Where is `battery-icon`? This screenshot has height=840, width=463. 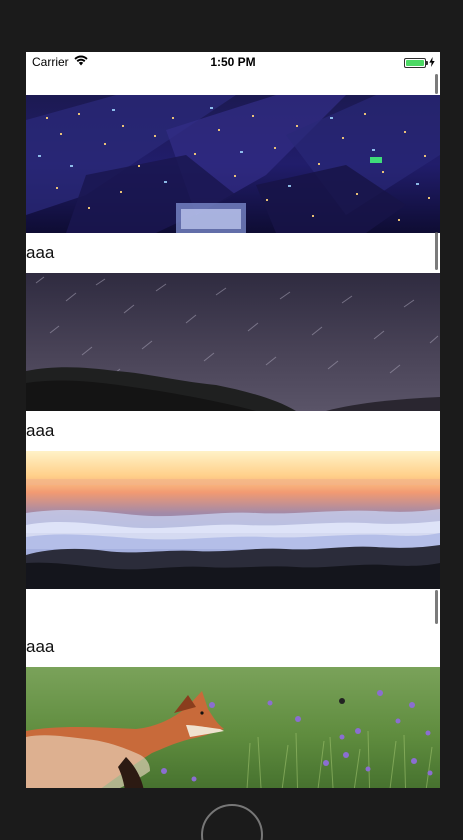
battery-icon is located at coordinates (416, 63).